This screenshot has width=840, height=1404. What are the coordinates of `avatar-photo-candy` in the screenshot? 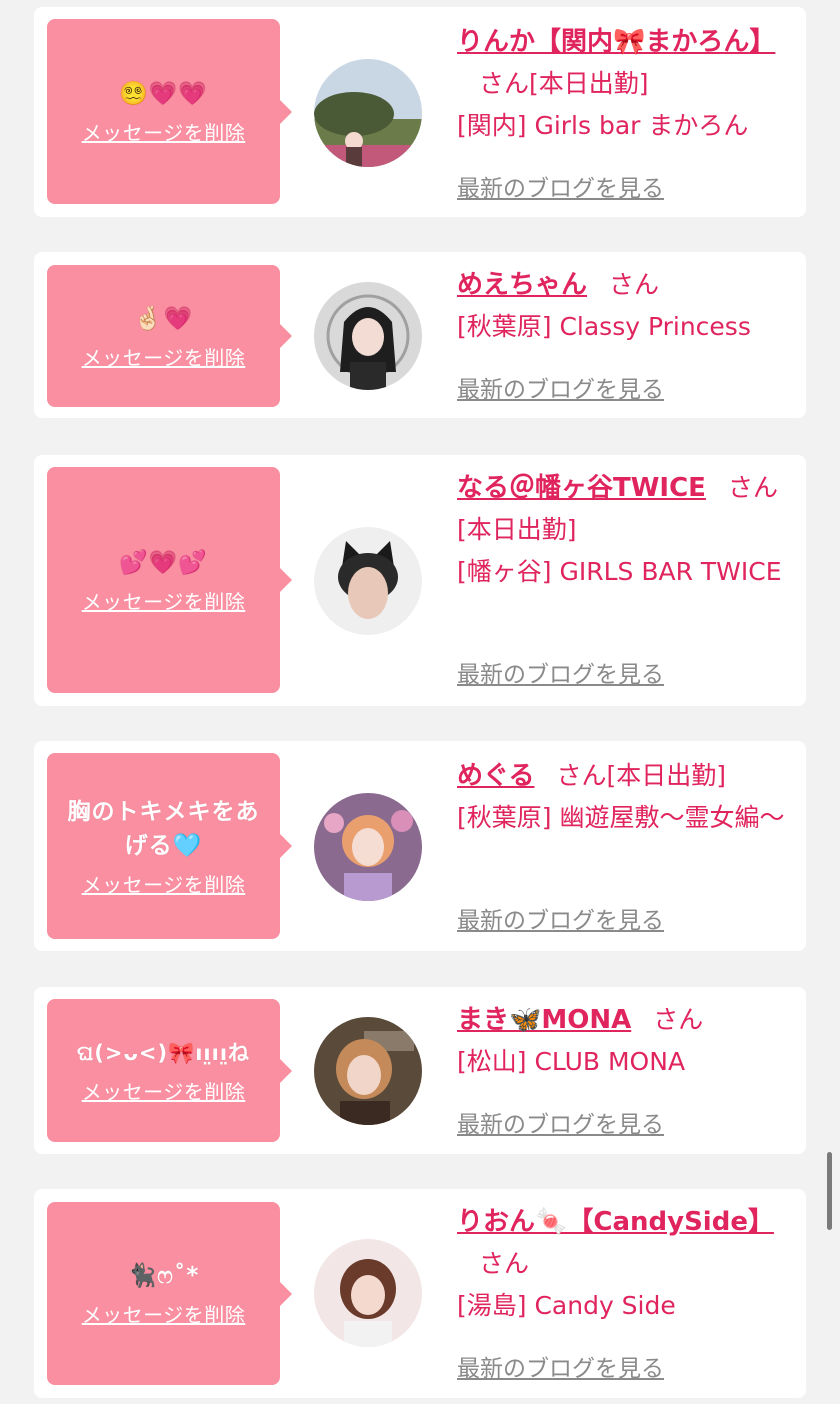 It's located at (368, 1293).